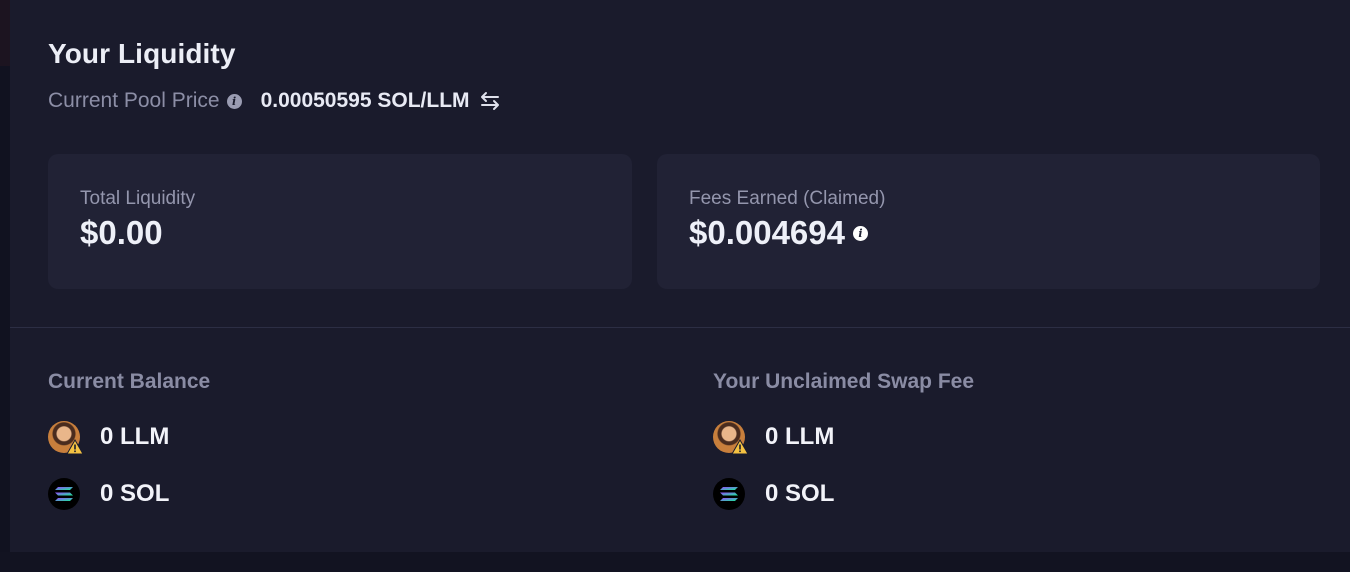 Image resolution: width=1350 pixels, height=572 pixels. I want to click on left-edge, so click(5, 286).